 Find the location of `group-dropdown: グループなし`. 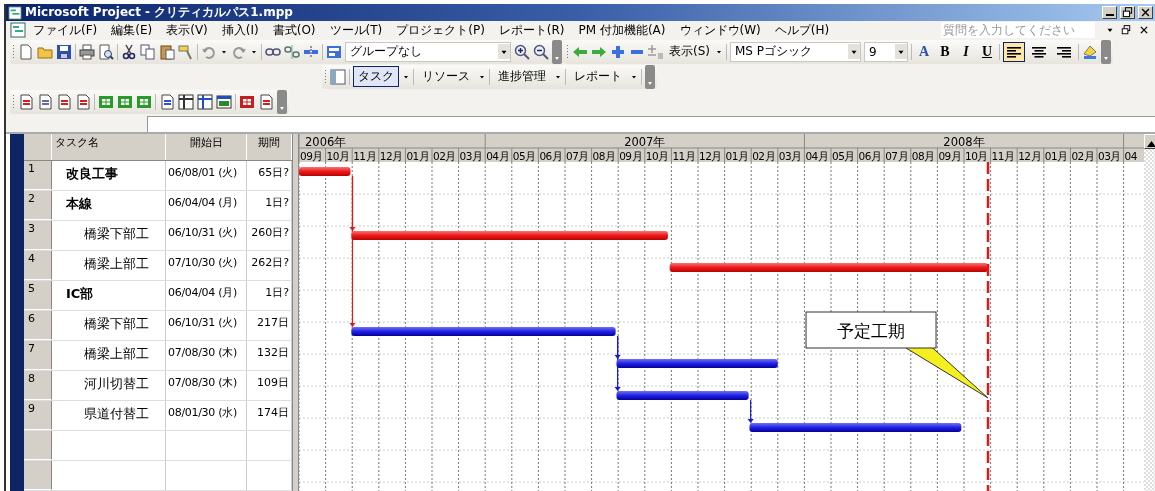

group-dropdown: グループなし is located at coordinates (428, 51).